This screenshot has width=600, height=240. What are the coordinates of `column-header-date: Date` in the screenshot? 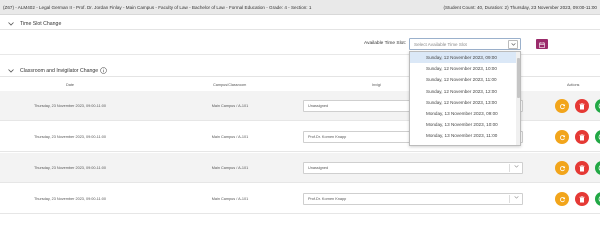 It's located at (70, 85).